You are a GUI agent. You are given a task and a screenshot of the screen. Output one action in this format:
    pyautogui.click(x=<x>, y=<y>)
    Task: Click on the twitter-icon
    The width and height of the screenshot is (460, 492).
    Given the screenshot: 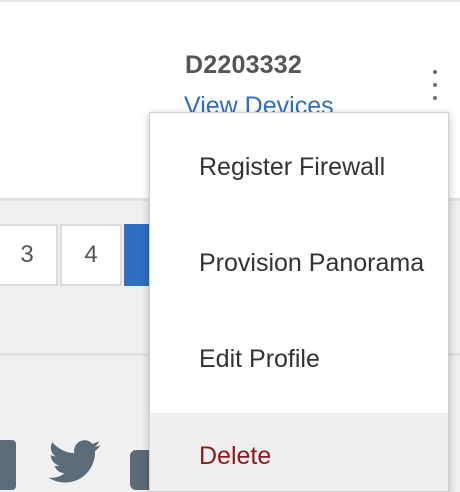 What is the action you would take?
    pyautogui.click(x=75, y=462)
    